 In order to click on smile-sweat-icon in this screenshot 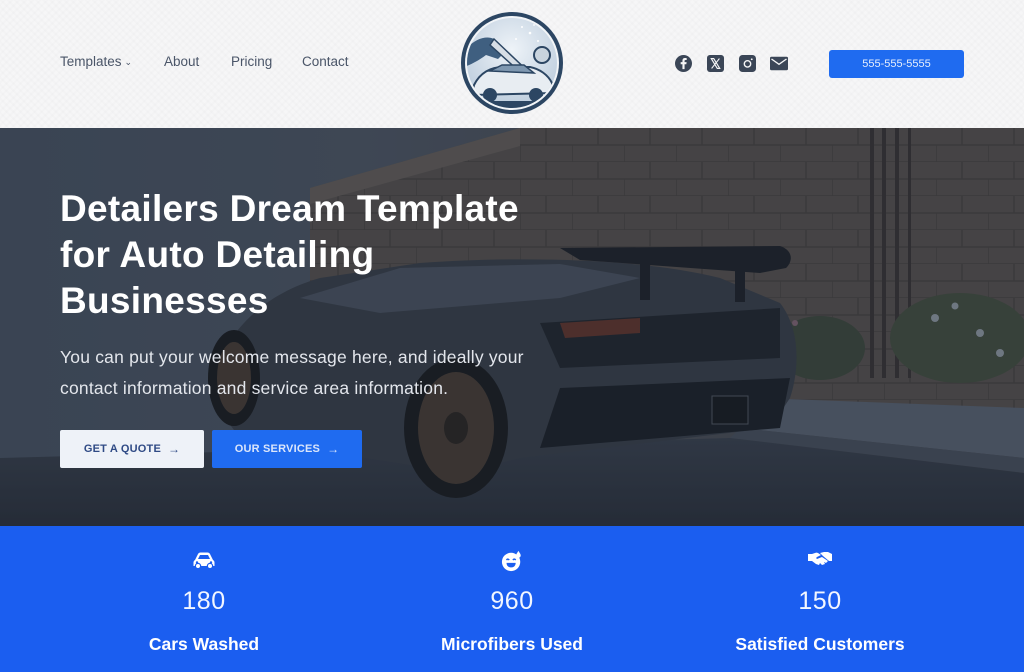, I will do `click(512, 561)`.